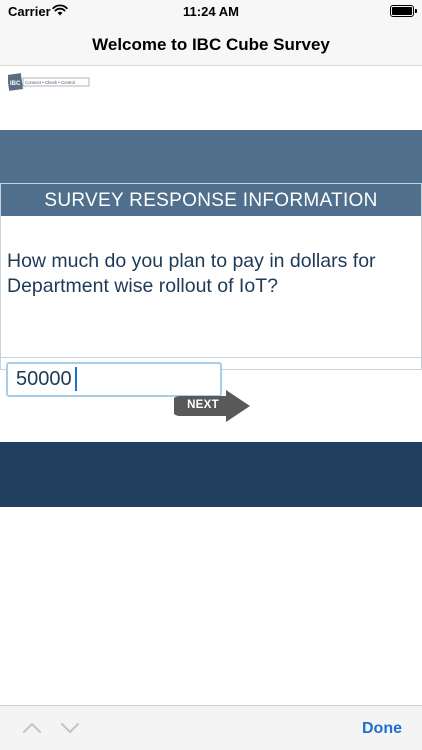 This screenshot has width=422, height=750. I want to click on keyboard-toolbar: Done, so click(211, 727).